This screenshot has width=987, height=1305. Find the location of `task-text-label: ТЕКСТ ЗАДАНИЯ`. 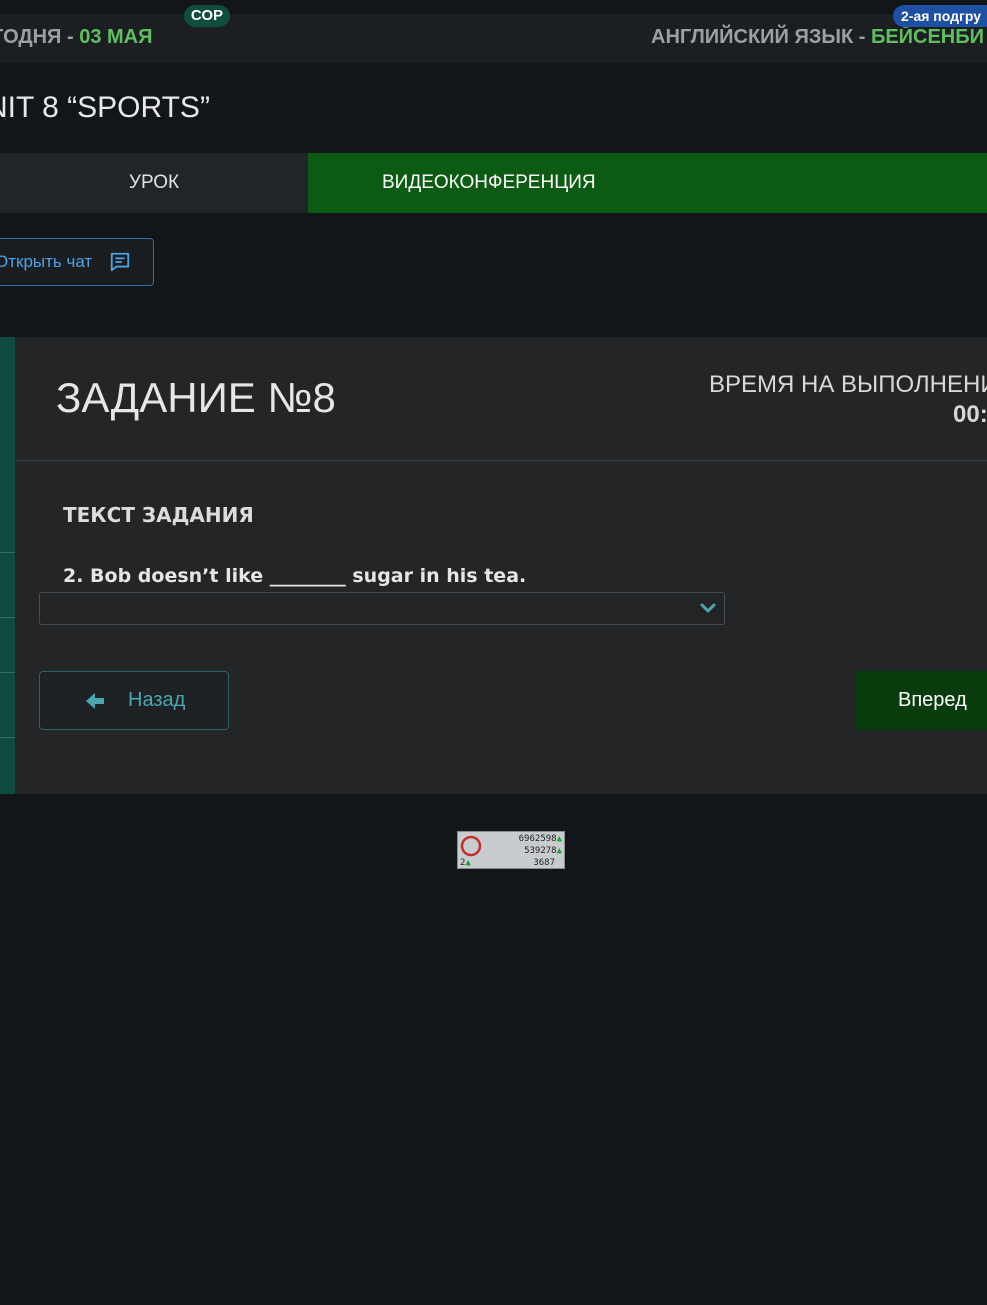

task-text-label: ТЕКСТ ЗАДАНИЯ is located at coordinates (158, 515).